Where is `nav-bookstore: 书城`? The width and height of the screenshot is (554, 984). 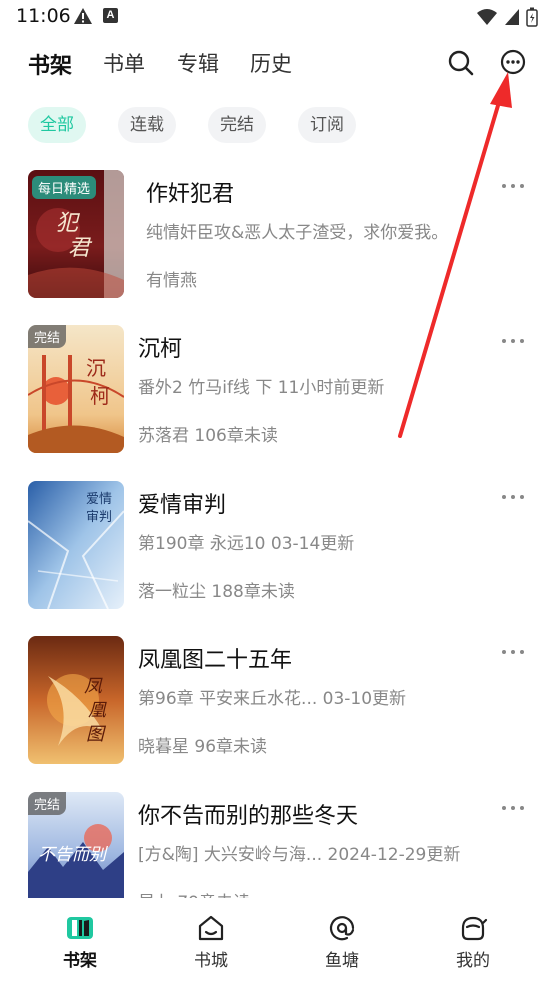
nav-bookstore: 书城 is located at coordinates (211, 942).